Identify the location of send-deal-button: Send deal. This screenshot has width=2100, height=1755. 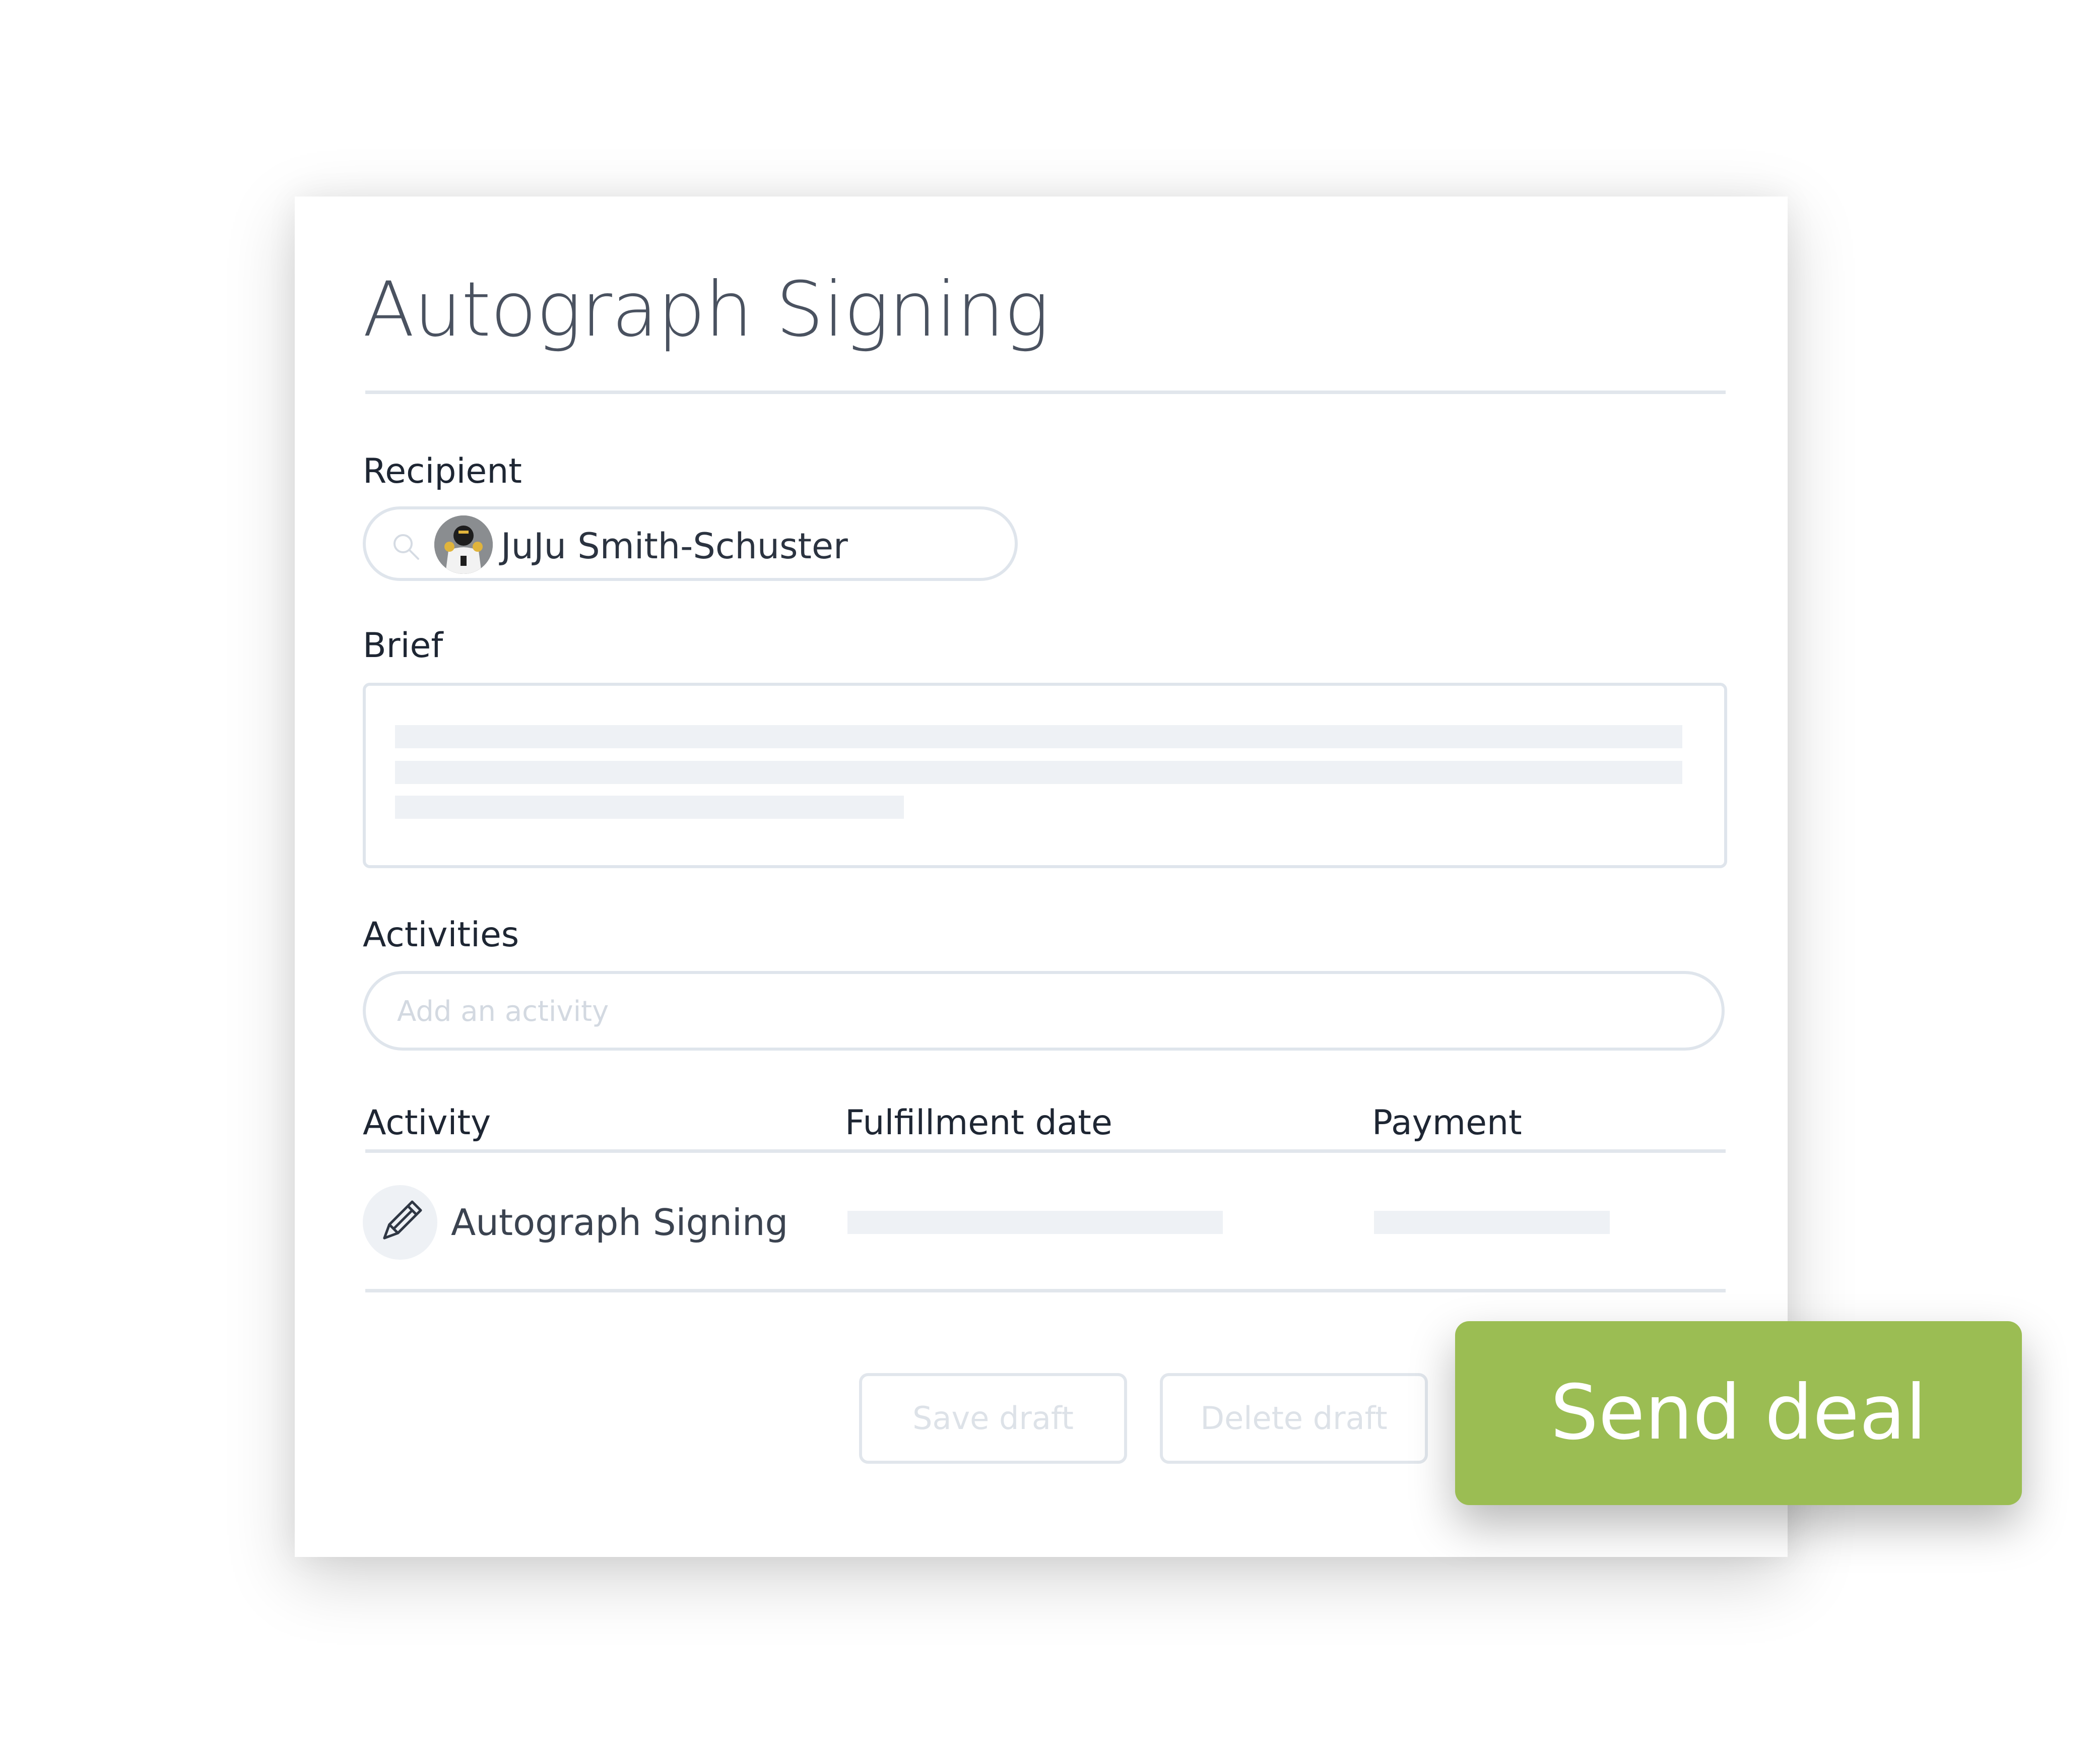
(1738, 1413).